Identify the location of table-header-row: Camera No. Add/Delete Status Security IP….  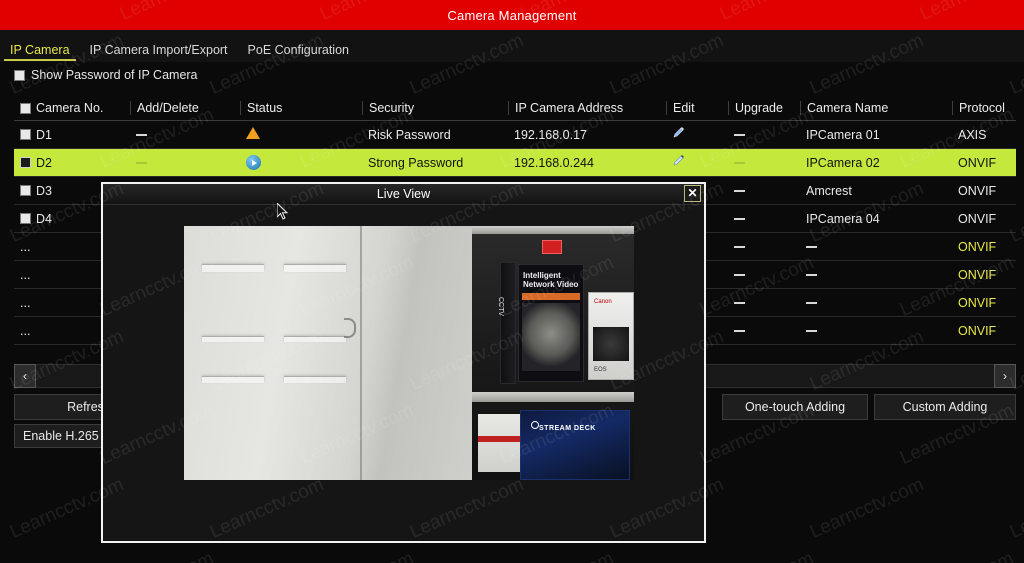
(515, 108).